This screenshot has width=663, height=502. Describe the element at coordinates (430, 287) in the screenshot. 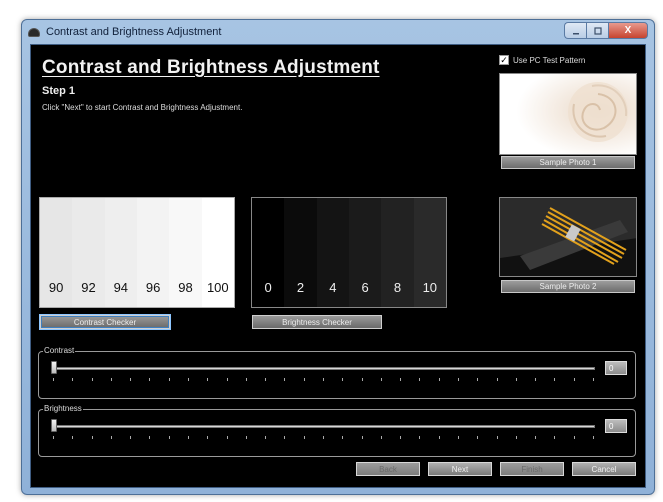

I see `brightness-level-label: 10` at that location.